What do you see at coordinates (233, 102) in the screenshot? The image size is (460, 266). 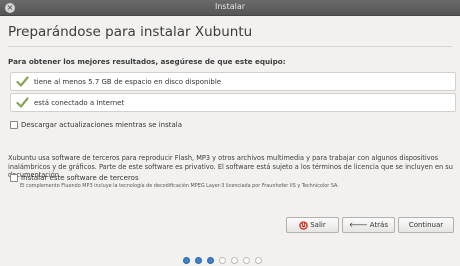 I see `requirement-internet: está conectado a Internet` at bounding box center [233, 102].